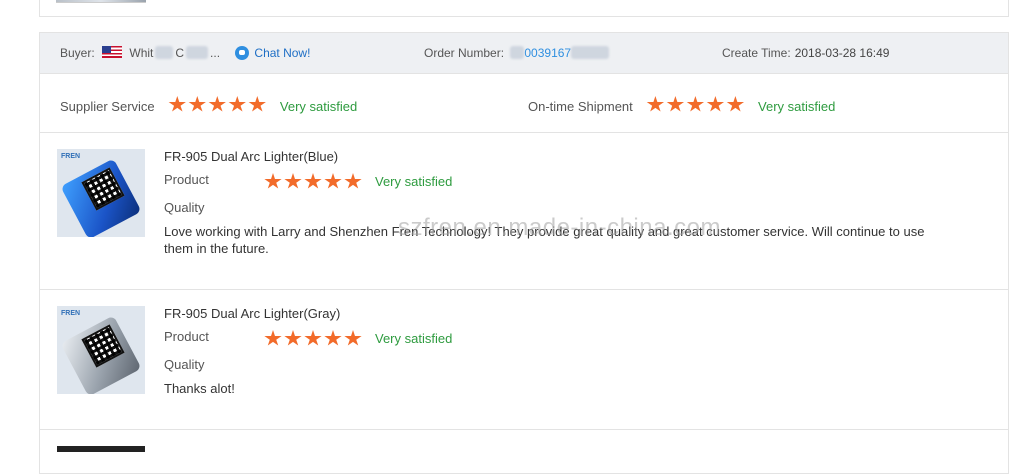  What do you see at coordinates (580, 106) in the screenshot?
I see `shipment-label: On-time Shipment` at bounding box center [580, 106].